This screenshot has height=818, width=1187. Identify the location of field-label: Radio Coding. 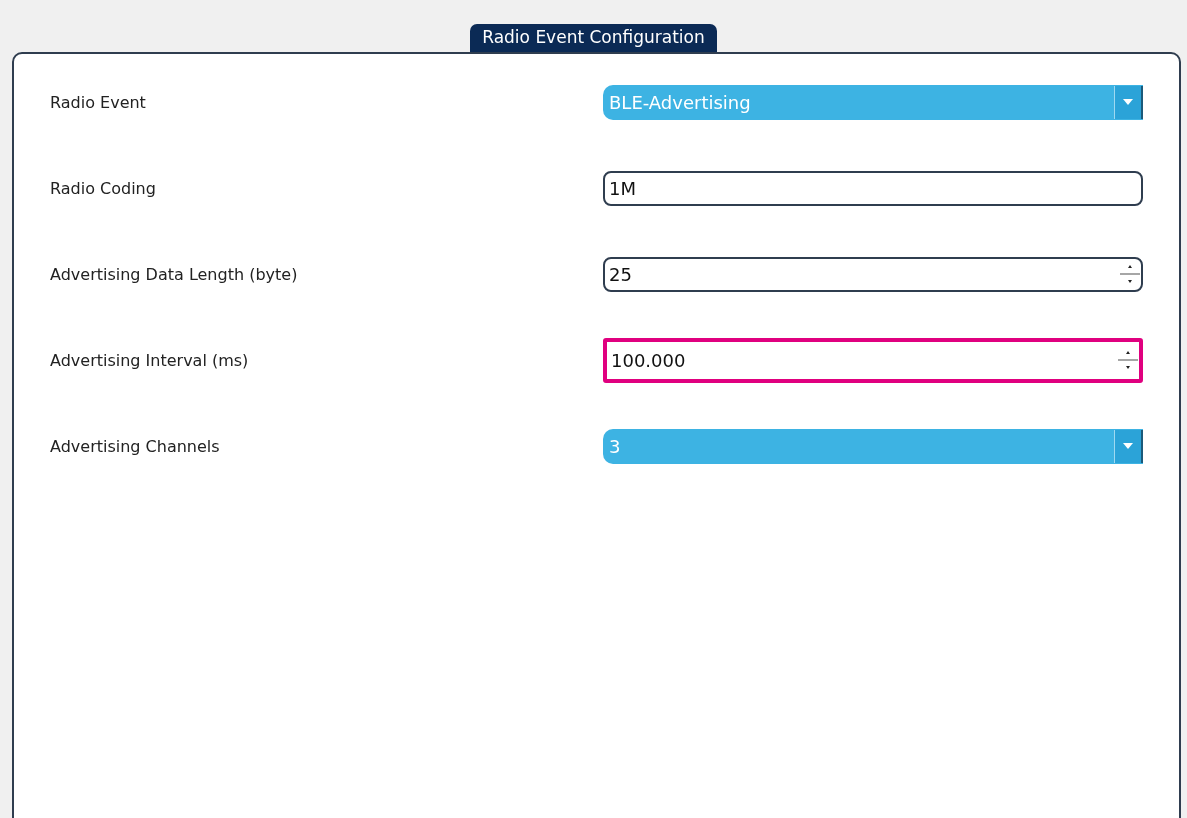
(103, 188).